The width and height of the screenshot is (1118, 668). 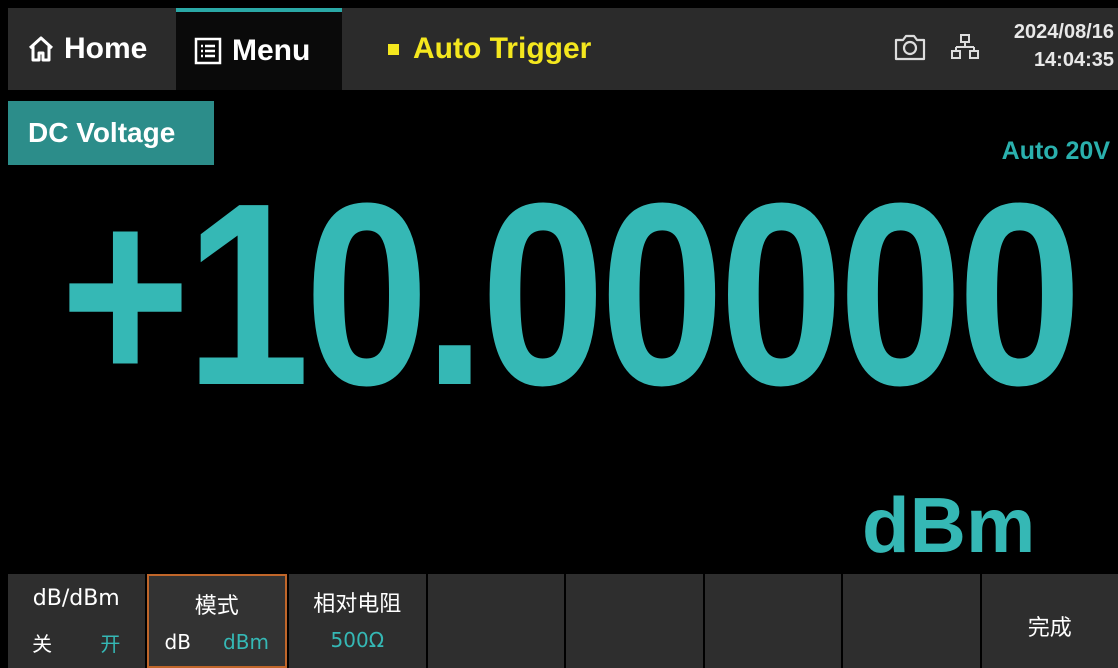 What do you see at coordinates (502, 48) in the screenshot?
I see `trigger-label: Auto Trigger` at bounding box center [502, 48].